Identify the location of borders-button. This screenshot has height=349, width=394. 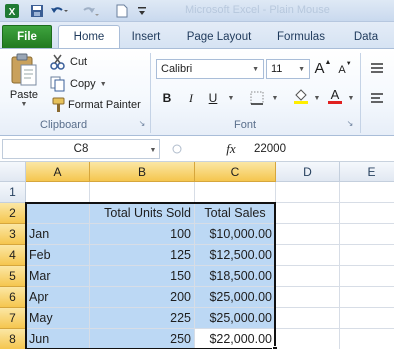
(257, 98).